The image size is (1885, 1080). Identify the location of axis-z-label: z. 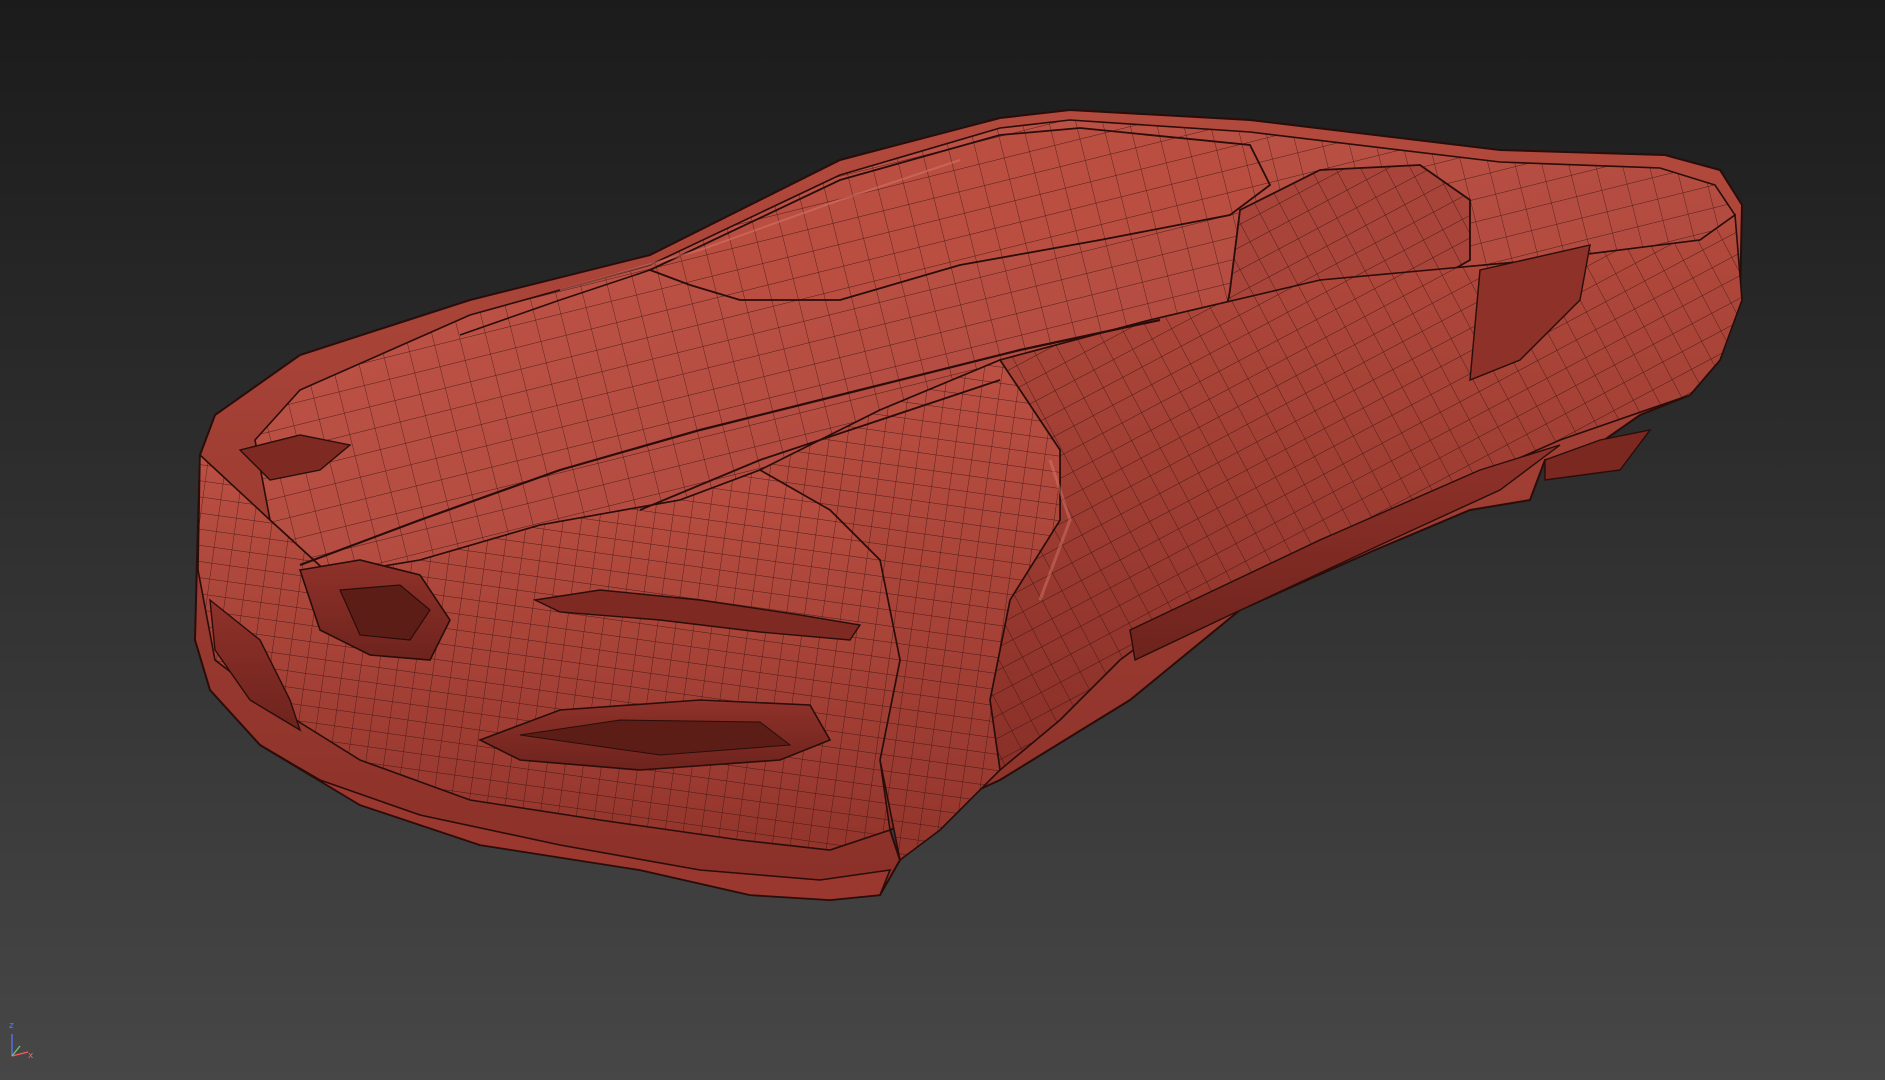
(11, 1026).